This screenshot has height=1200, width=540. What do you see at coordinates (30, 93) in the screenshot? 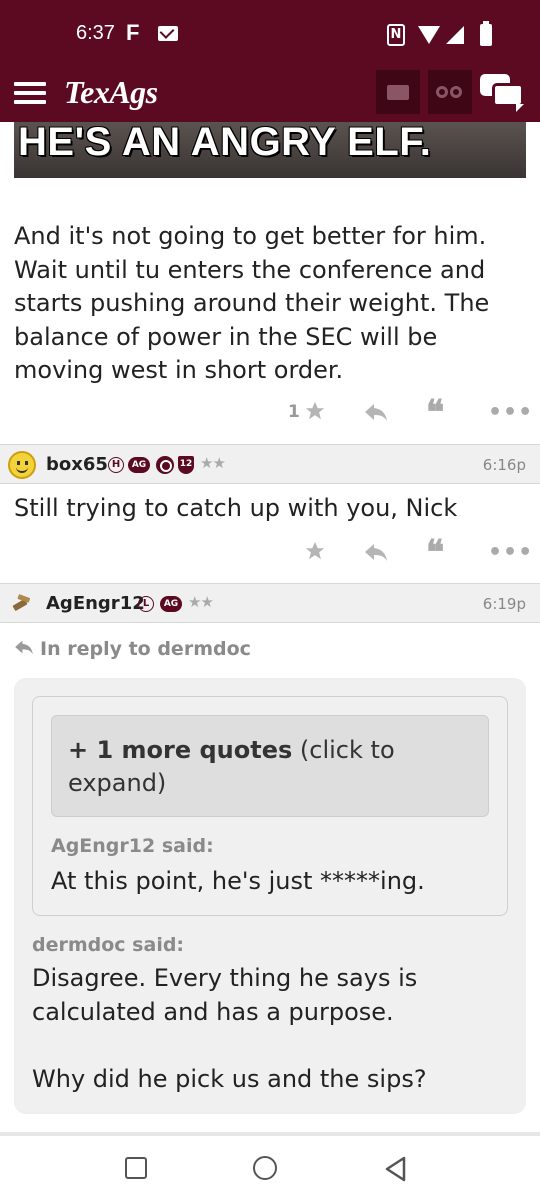
I see `menu-icon` at bounding box center [30, 93].